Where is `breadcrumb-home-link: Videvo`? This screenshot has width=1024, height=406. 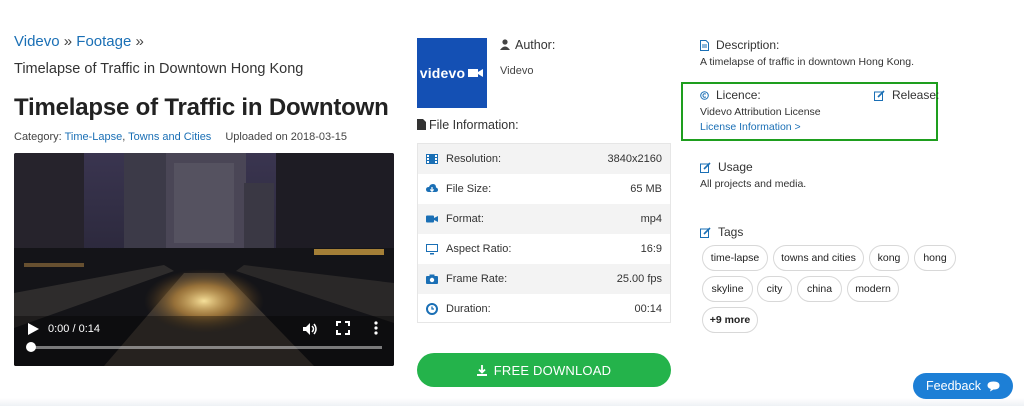 breadcrumb-home-link: Videvo is located at coordinates (37, 41).